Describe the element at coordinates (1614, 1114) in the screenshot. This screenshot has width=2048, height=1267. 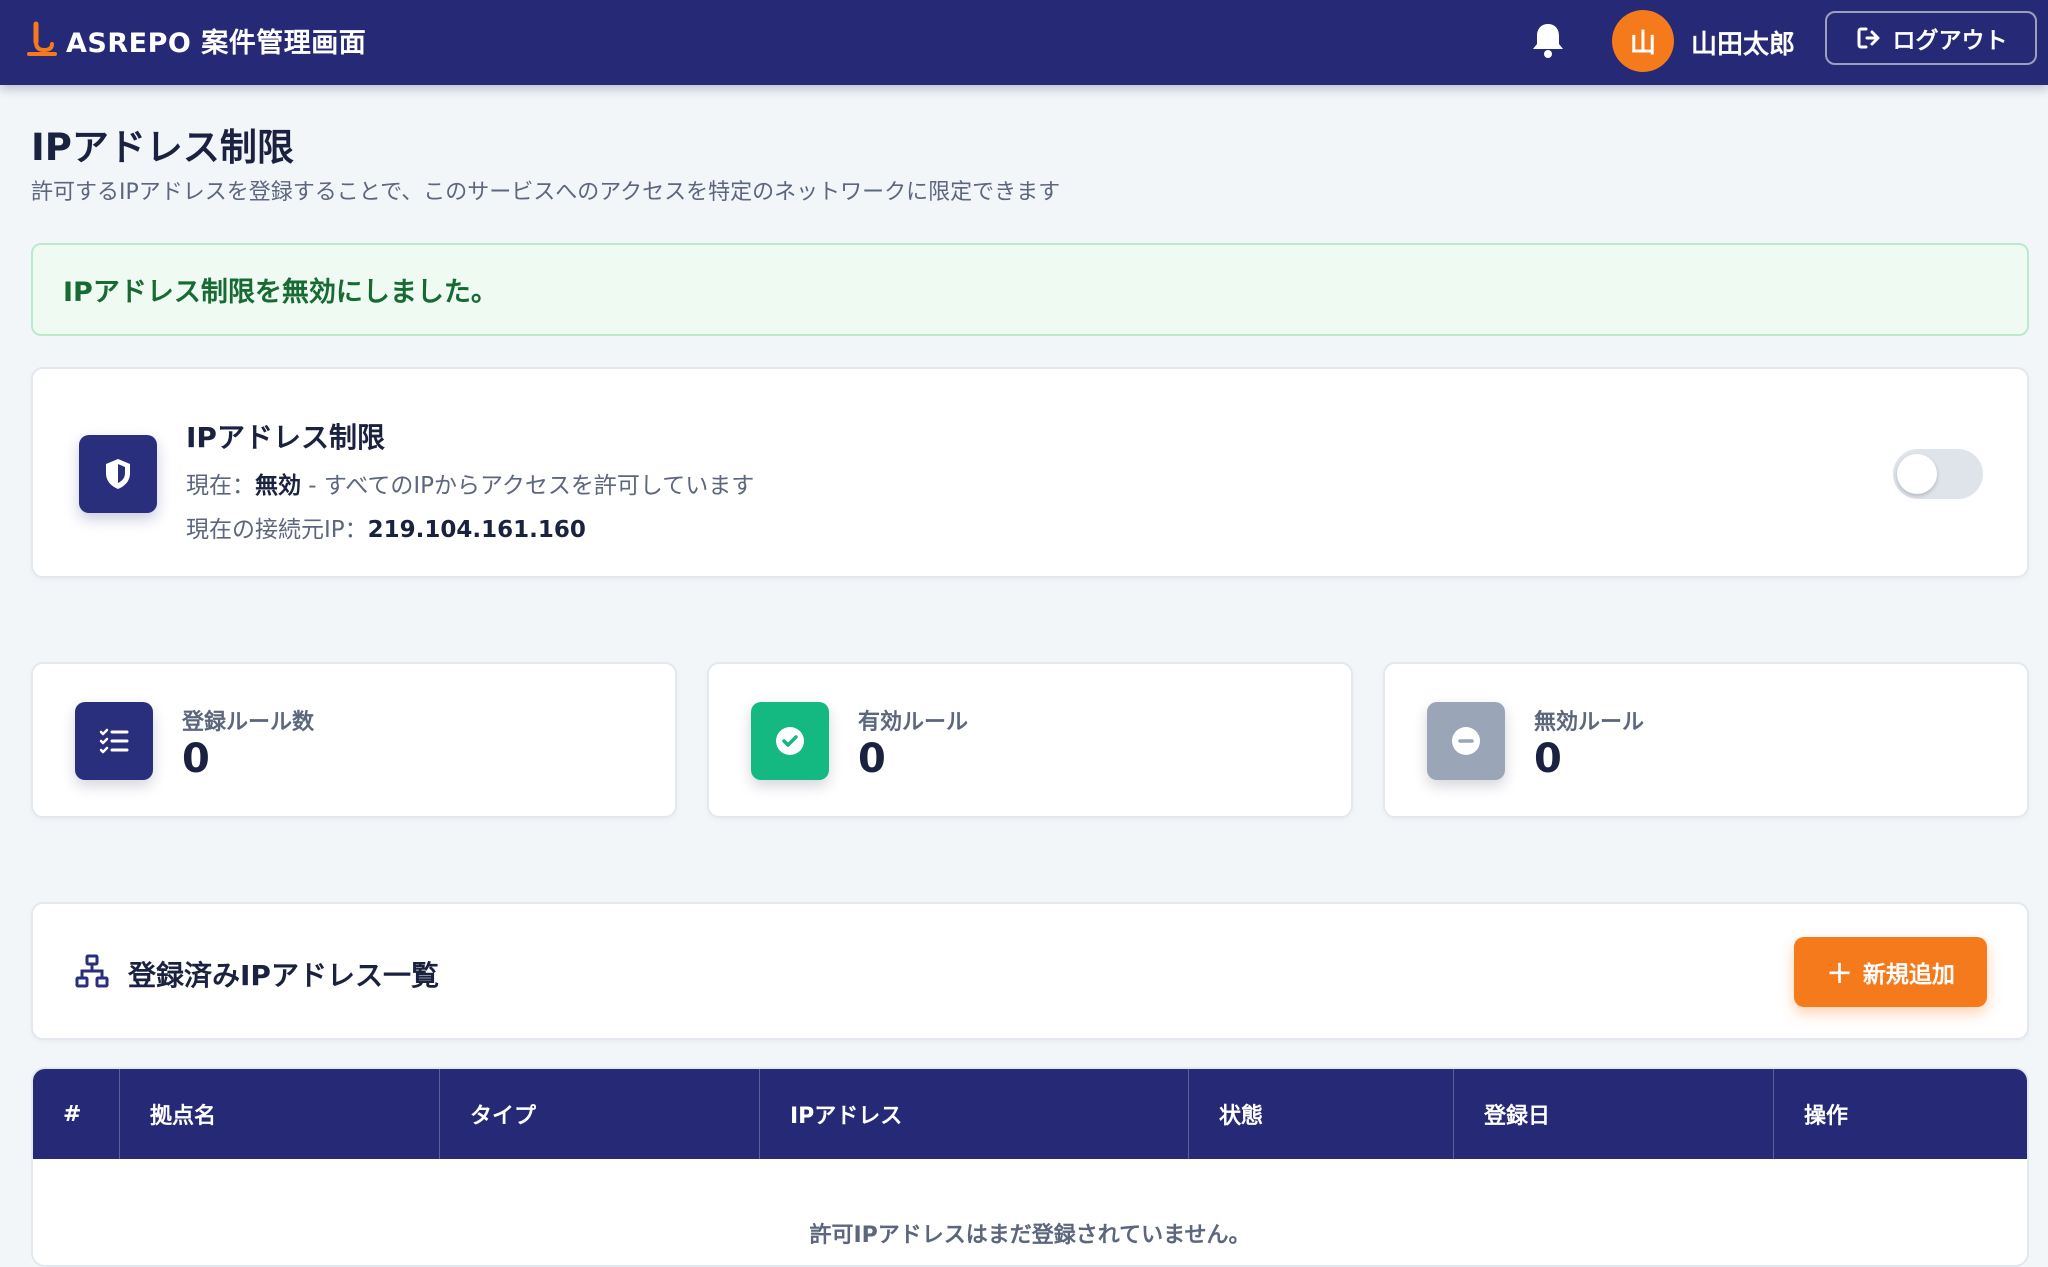
I see `col-header-registered-date: 登録日` at that location.